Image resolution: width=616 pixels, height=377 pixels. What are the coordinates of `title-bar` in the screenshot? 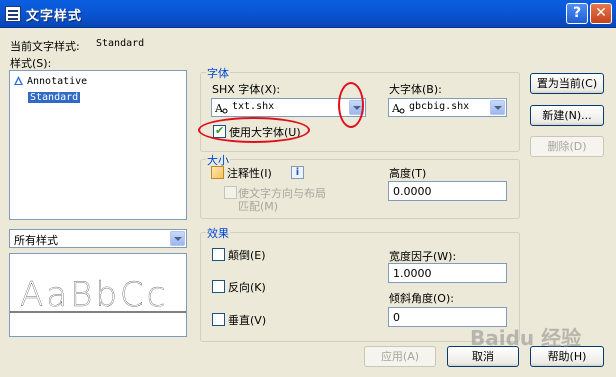 It's located at (308, 14).